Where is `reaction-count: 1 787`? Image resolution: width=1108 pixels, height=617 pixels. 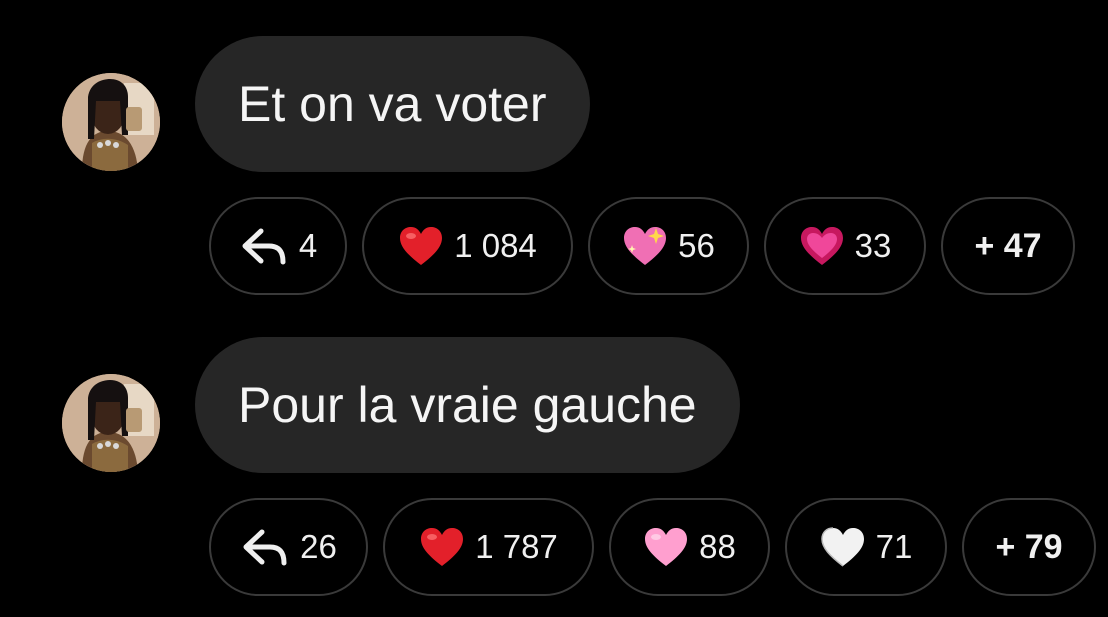 reaction-count: 1 787 is located at coordinates (516, 546).